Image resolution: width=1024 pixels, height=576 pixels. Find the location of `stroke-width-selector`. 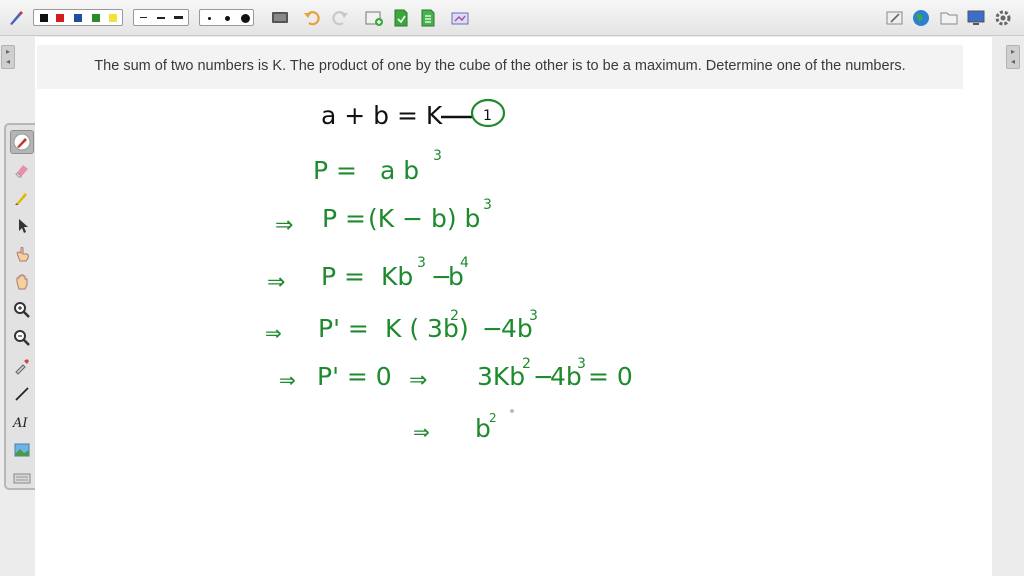

stroke-width-selector is located at coordinates (161, 17).